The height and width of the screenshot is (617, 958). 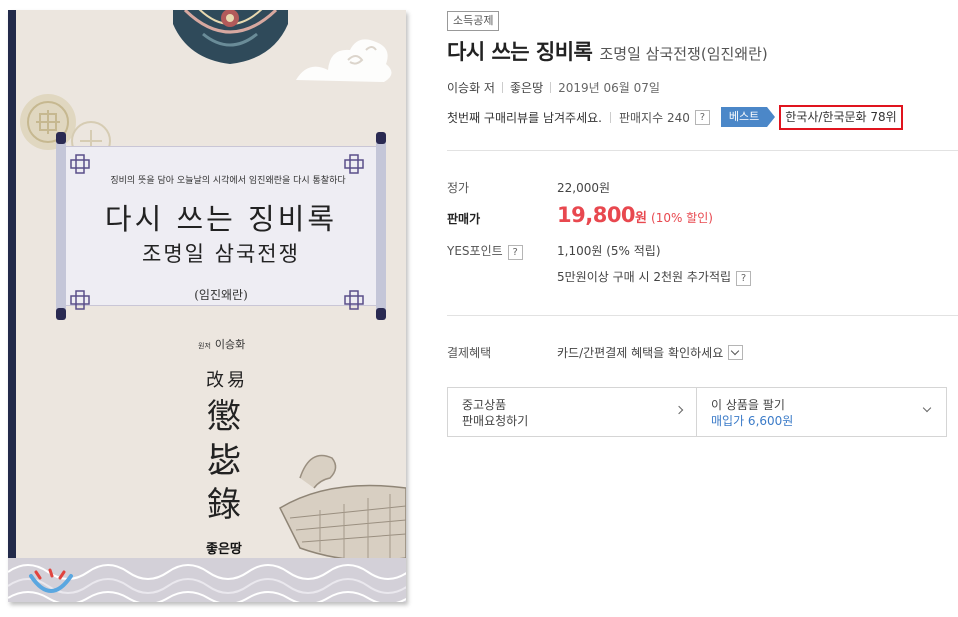 I want to click on chevron-down-icon, so click(x=927, y=408).